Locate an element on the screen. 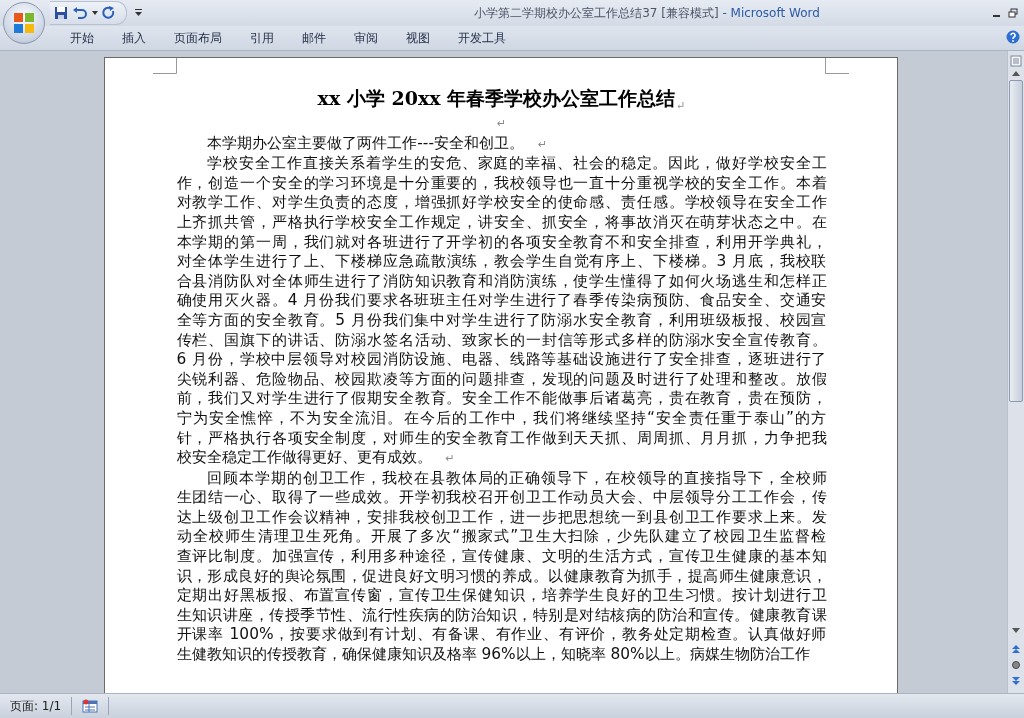 This screenshot has height=718, width=1024. previous-page-icon is located at coordinates (1016, 649).